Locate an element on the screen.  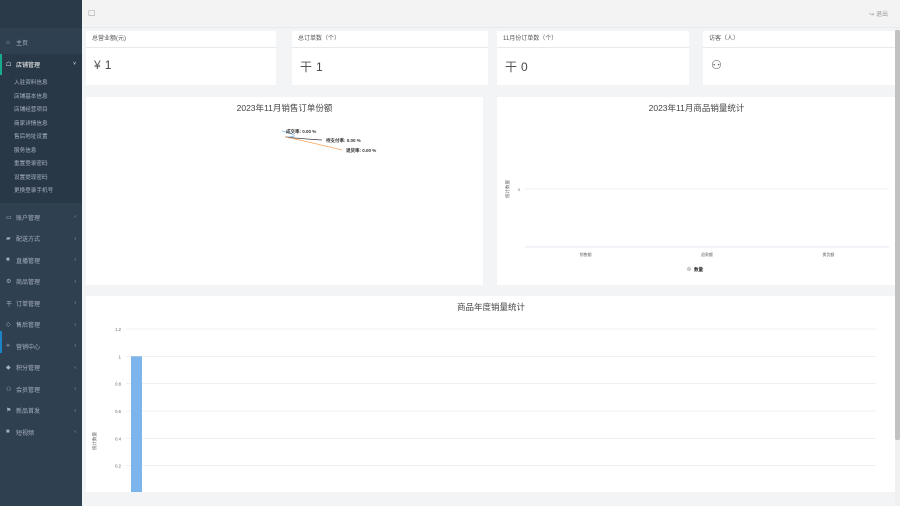
y-tick-label: 0.4 is located at coordinates (118, 438).